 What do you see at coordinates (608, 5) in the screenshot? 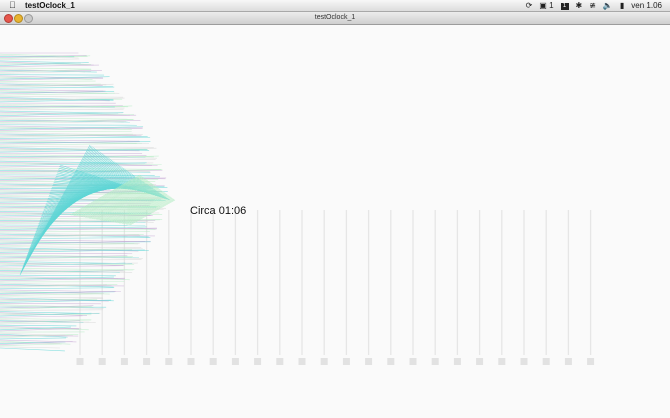
I see `volume-icon: 🔈` at bounding box center [608, 5].